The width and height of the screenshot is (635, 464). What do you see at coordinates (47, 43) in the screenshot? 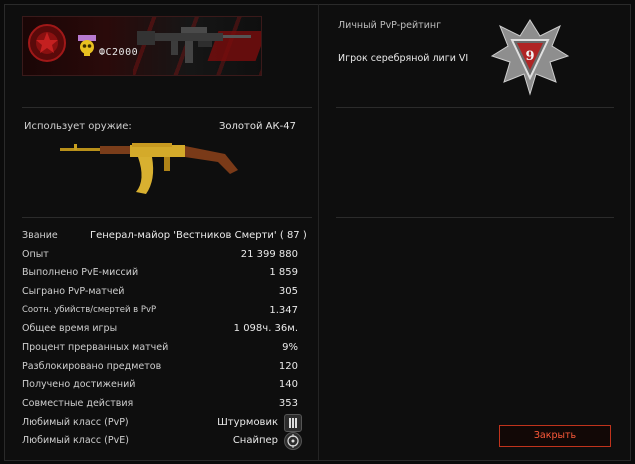
I see `clan-emblem-icon` at bounding box center [47, 43].